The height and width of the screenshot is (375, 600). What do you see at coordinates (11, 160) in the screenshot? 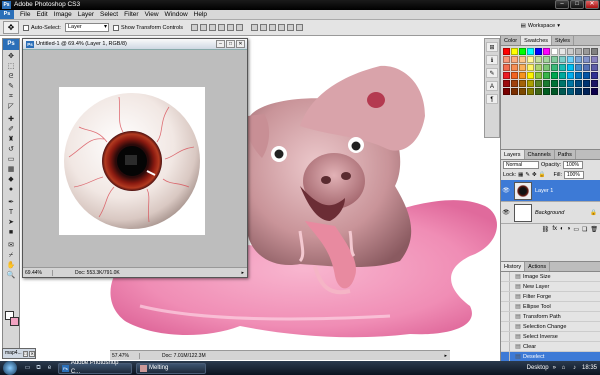
I see `eraser-tool-icon: ▭` at bounding box center [11, 160].